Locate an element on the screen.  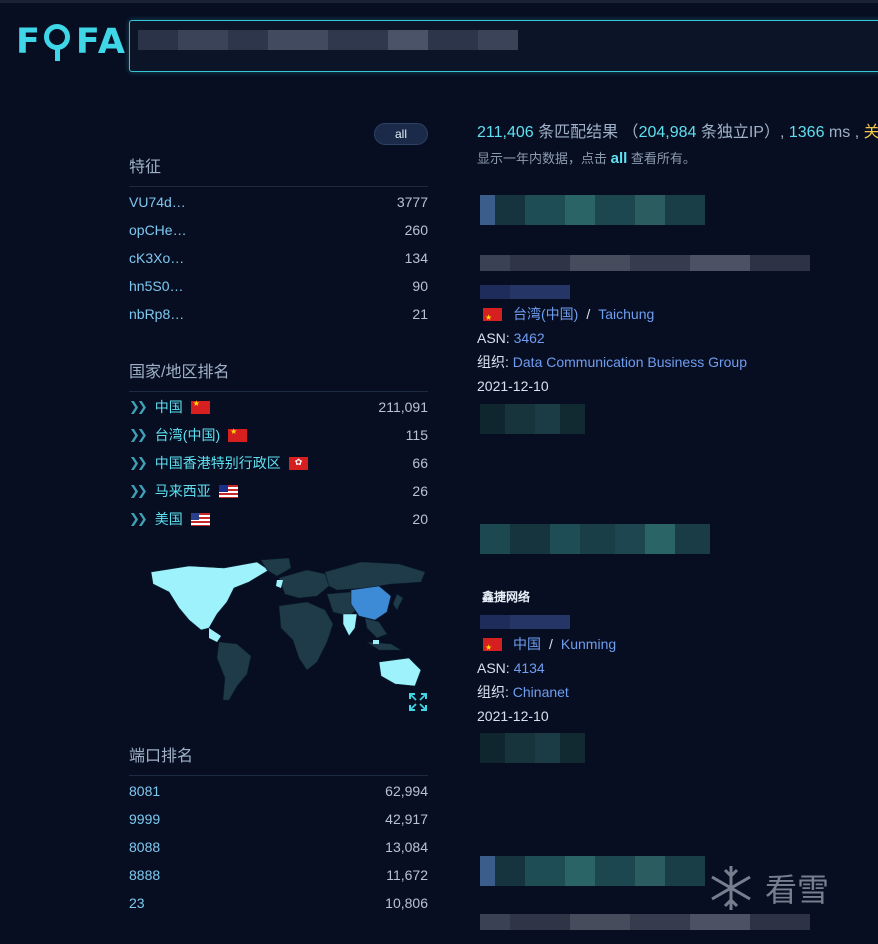
result-2-city: Kunming is located at coordinates (588, 644).